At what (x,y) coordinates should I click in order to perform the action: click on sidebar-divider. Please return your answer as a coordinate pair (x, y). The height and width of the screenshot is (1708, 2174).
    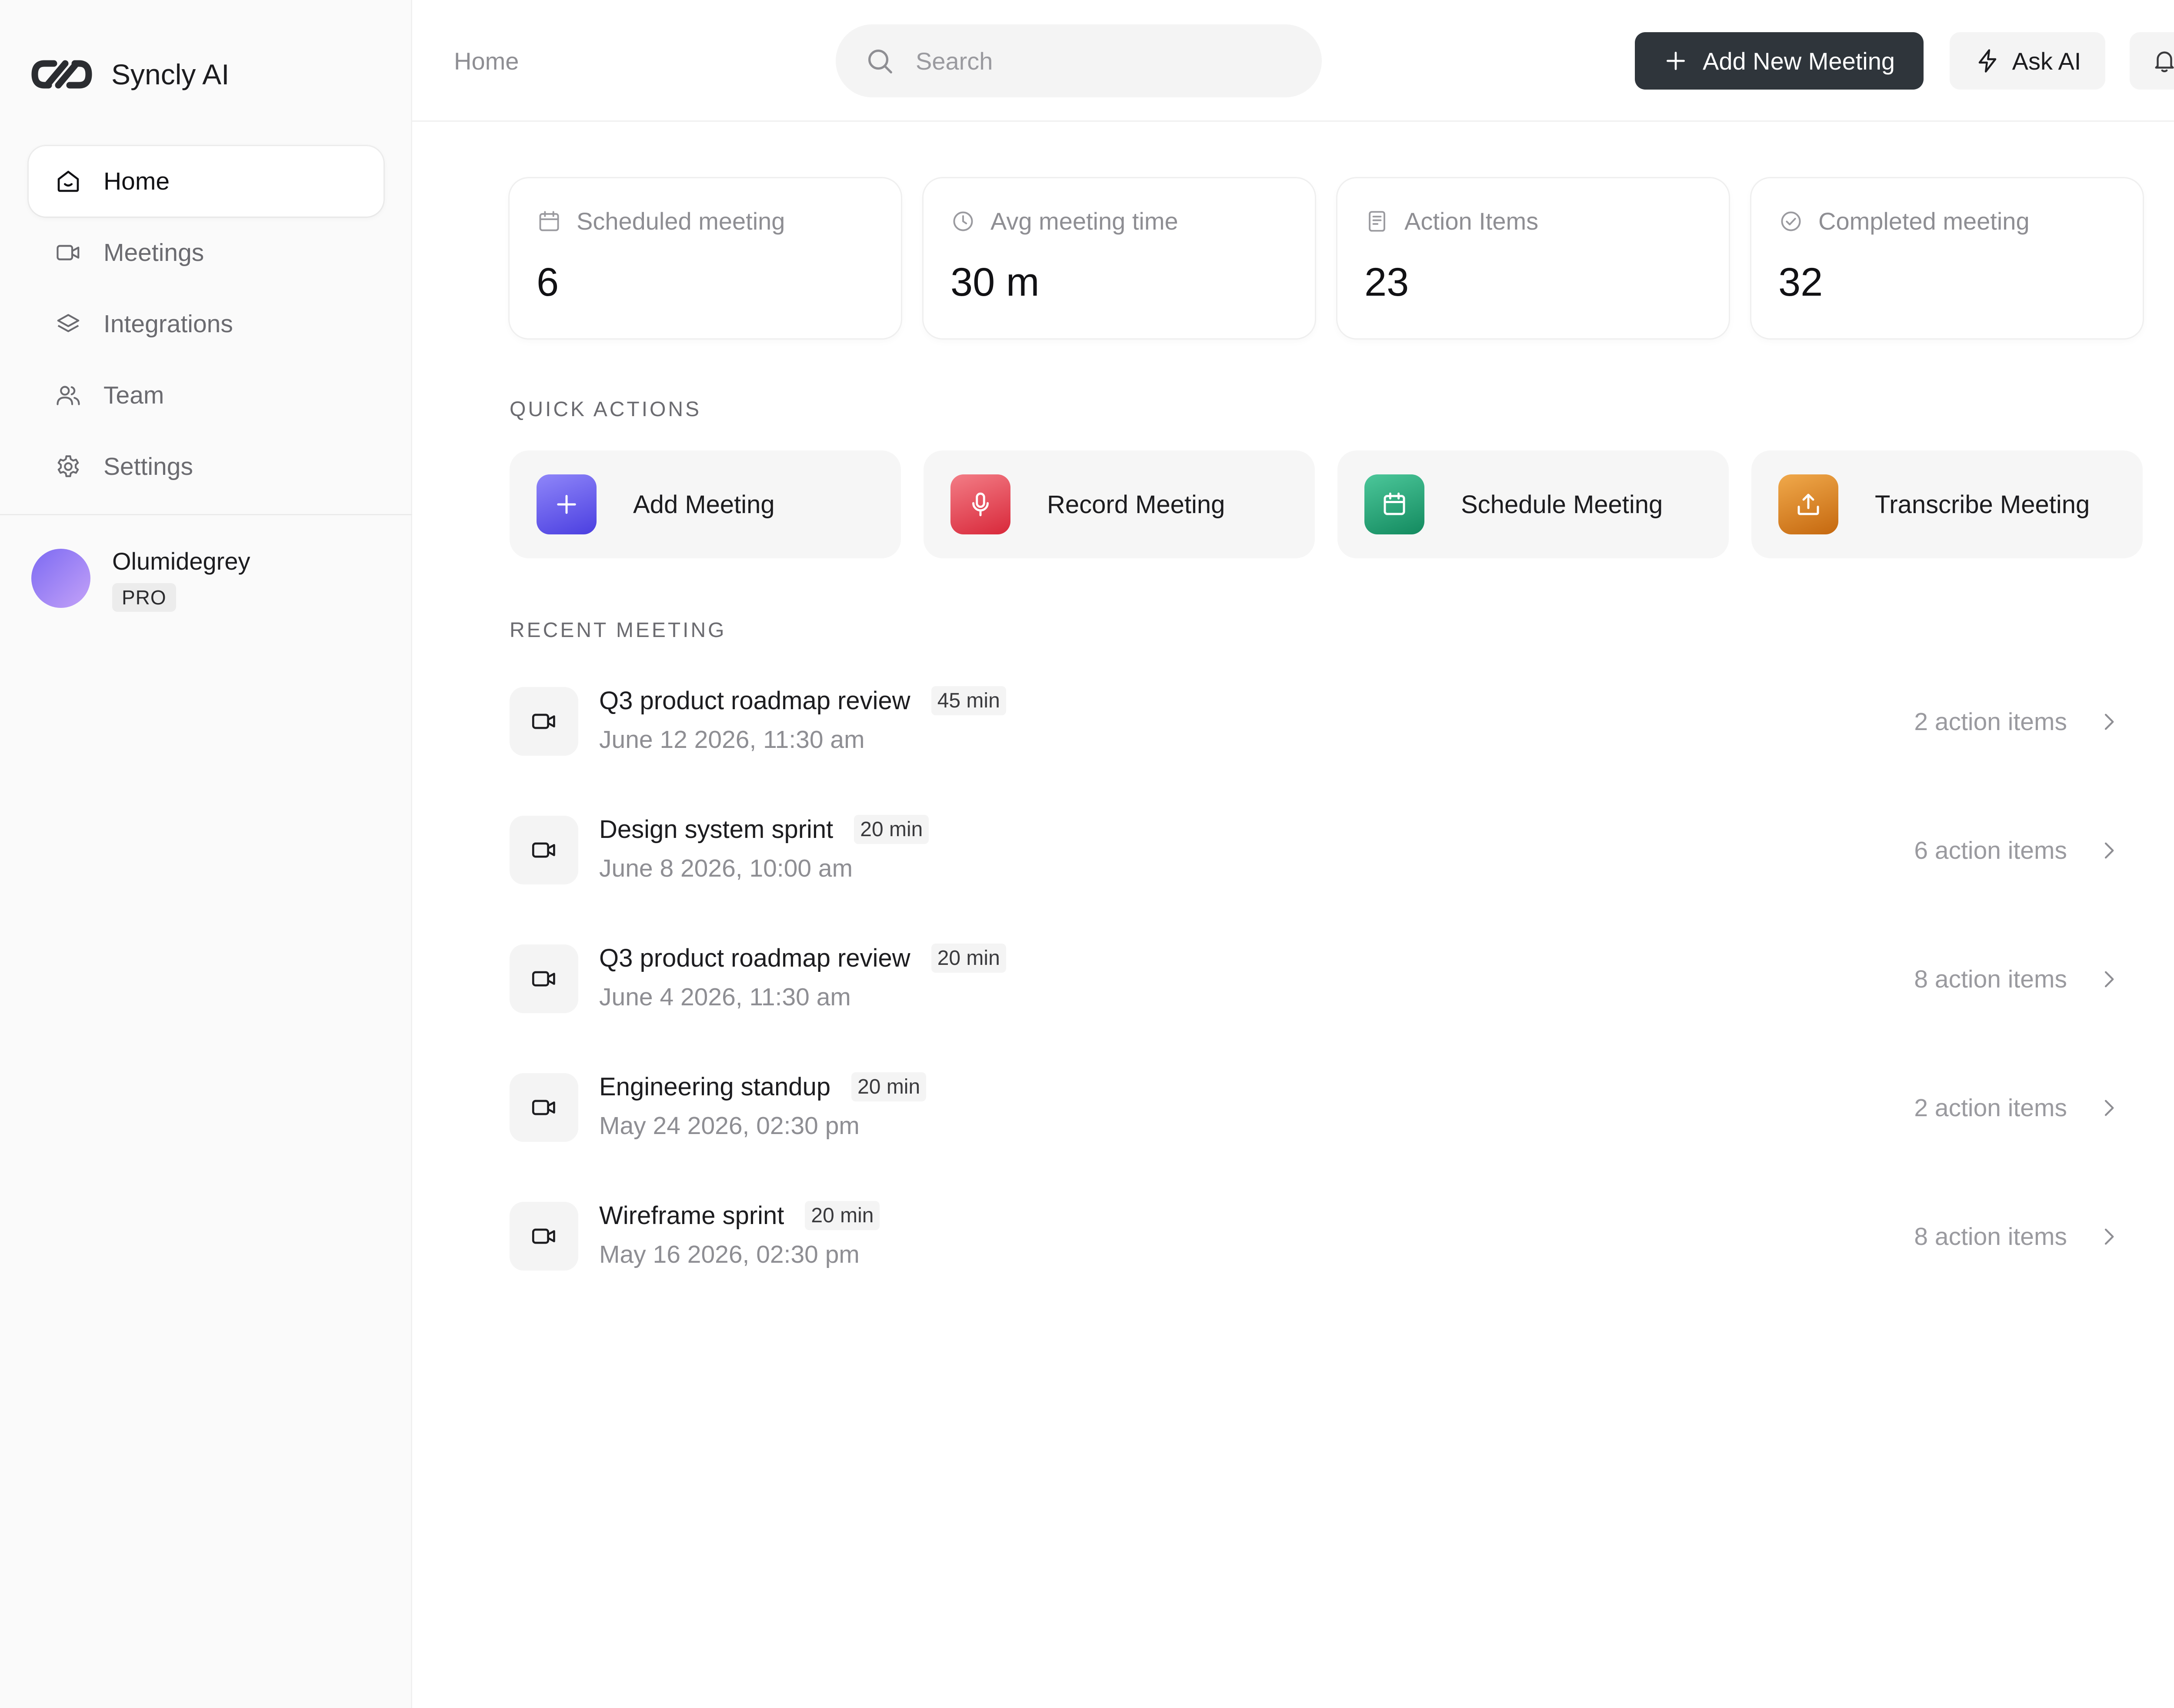
    Looking at the image, I should click on (206, 514).